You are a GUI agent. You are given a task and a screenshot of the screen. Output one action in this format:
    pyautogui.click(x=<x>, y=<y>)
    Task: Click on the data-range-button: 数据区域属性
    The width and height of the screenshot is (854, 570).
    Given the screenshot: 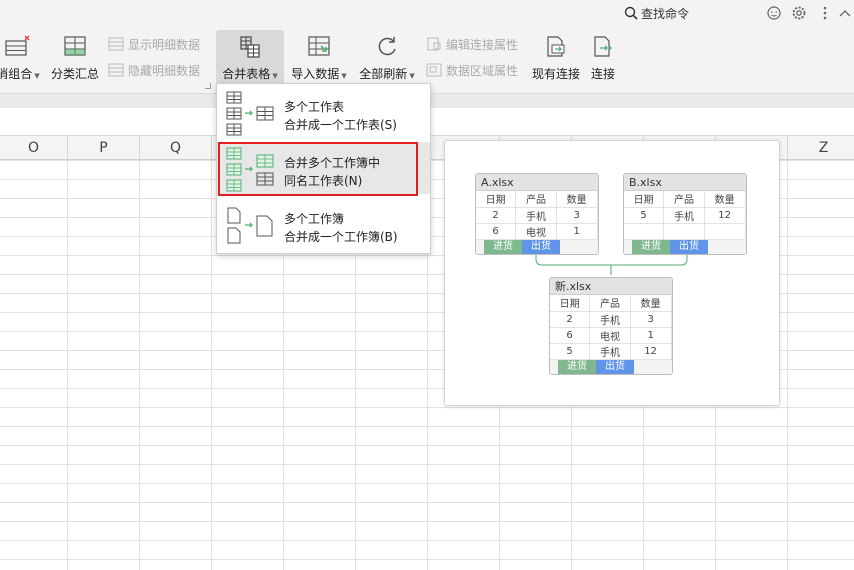 What is the action you would take?
    pyautogui.click(x=472, y=70)
    